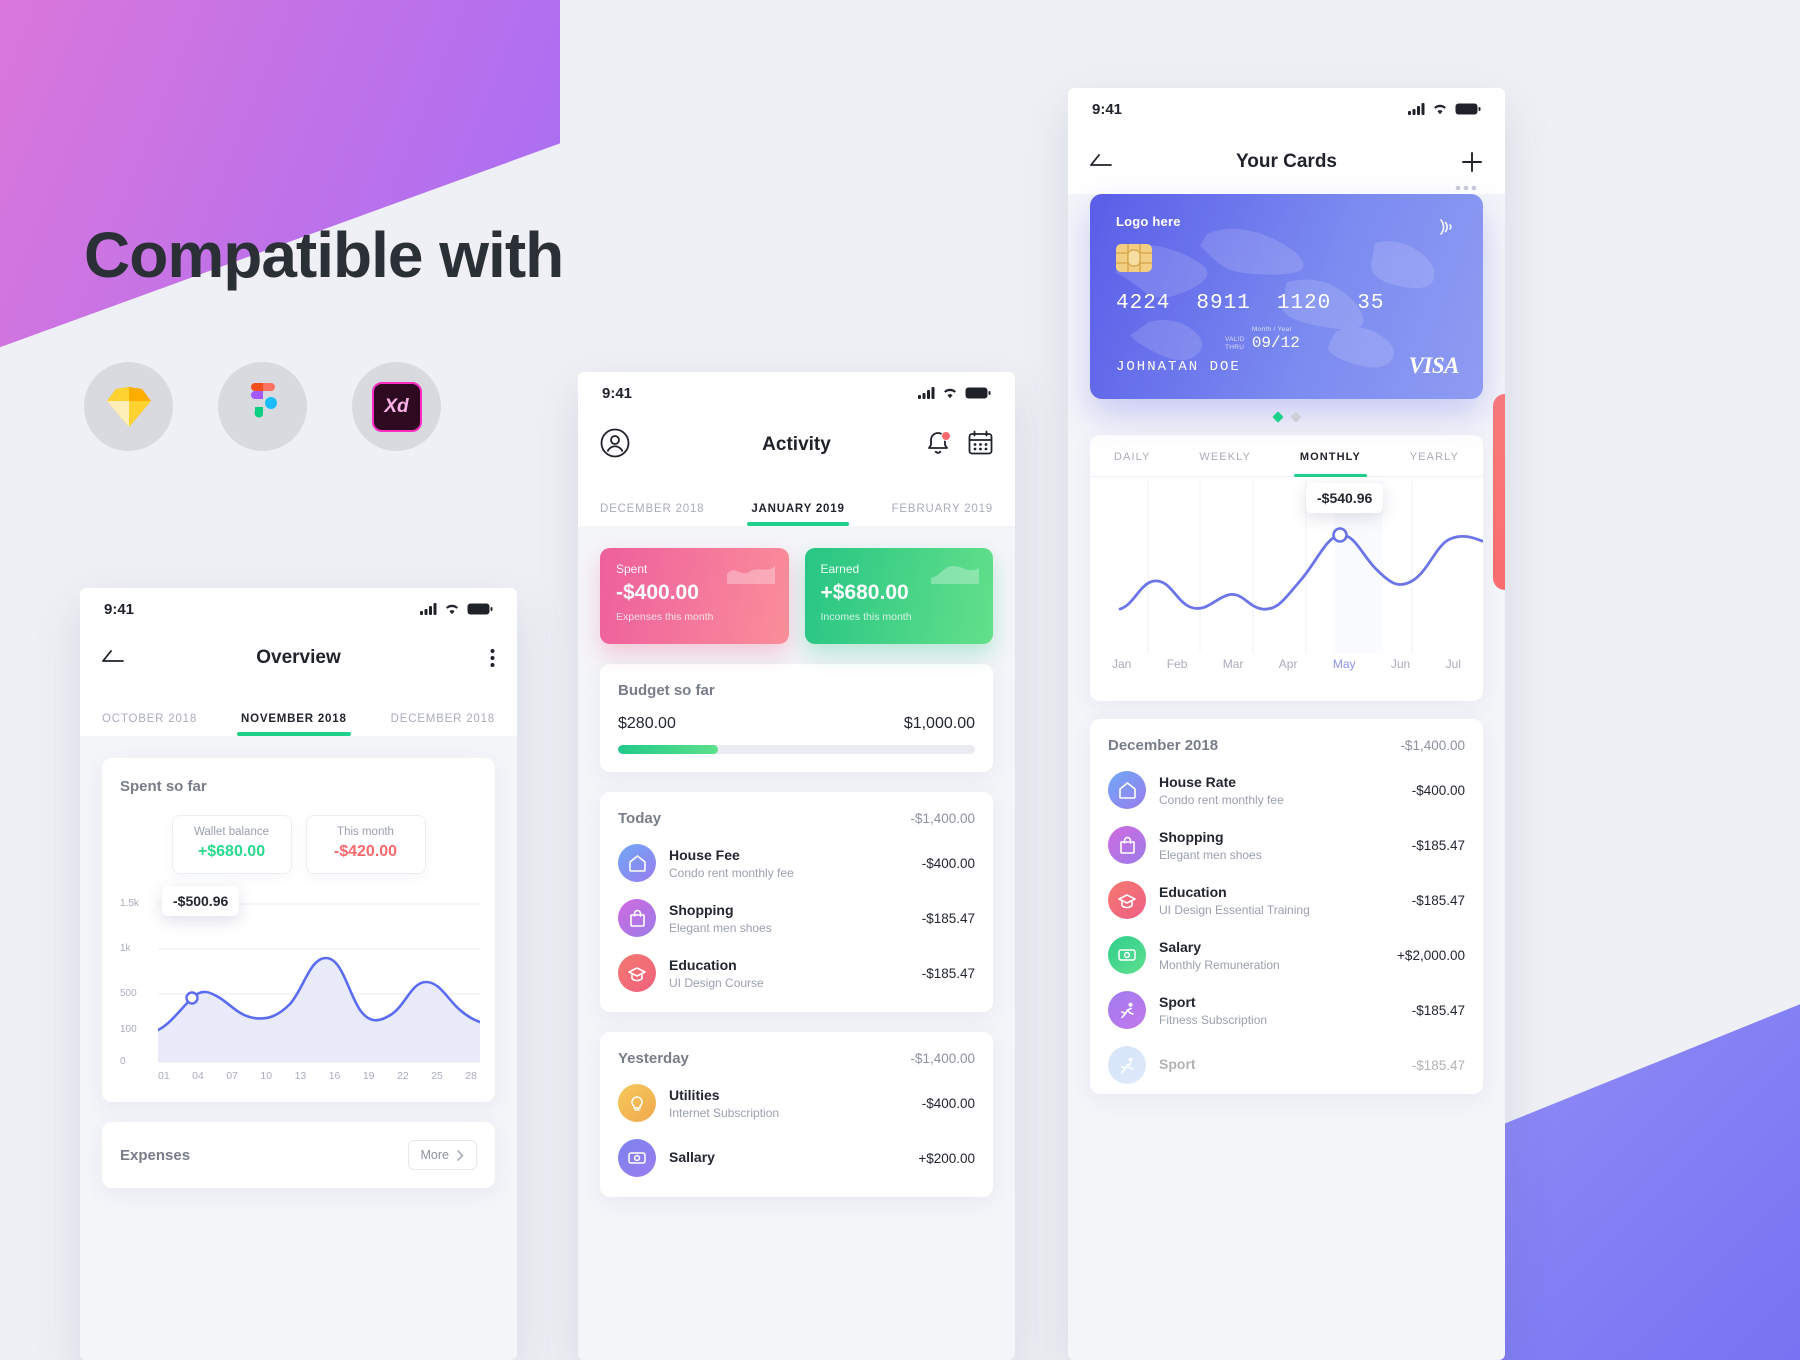  Describe the element at coordinates (294, 724) in the screenshot. I see `month-tab-november: NOVEMBER 2018` at that location.